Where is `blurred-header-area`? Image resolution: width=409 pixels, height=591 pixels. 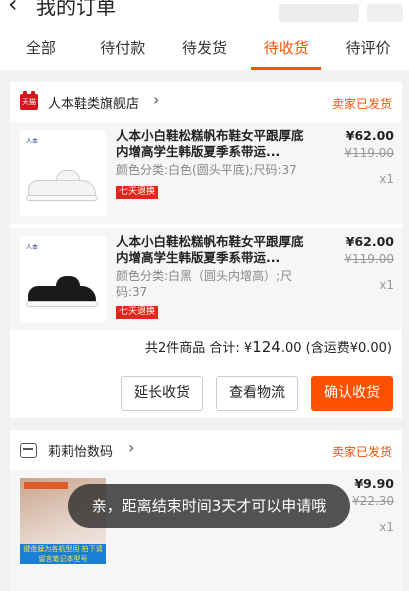
blurred-header-area is located at coordinates (319, 13).